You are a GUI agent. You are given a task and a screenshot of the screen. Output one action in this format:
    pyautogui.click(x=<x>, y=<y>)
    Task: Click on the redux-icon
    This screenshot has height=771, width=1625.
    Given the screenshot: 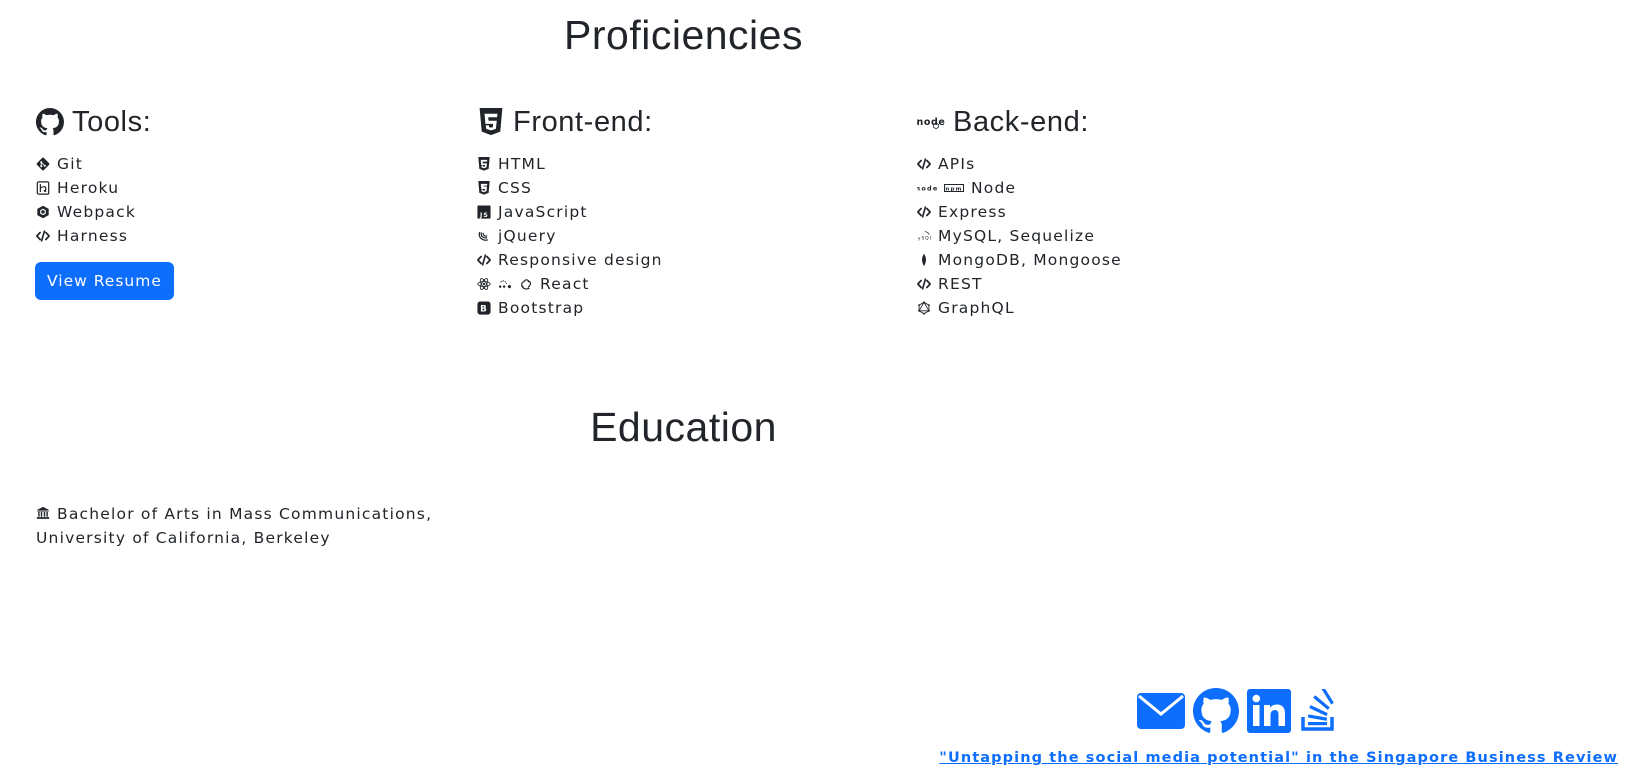 What is the action you would take?
    pyautogui.click(x=526, y=284)
    